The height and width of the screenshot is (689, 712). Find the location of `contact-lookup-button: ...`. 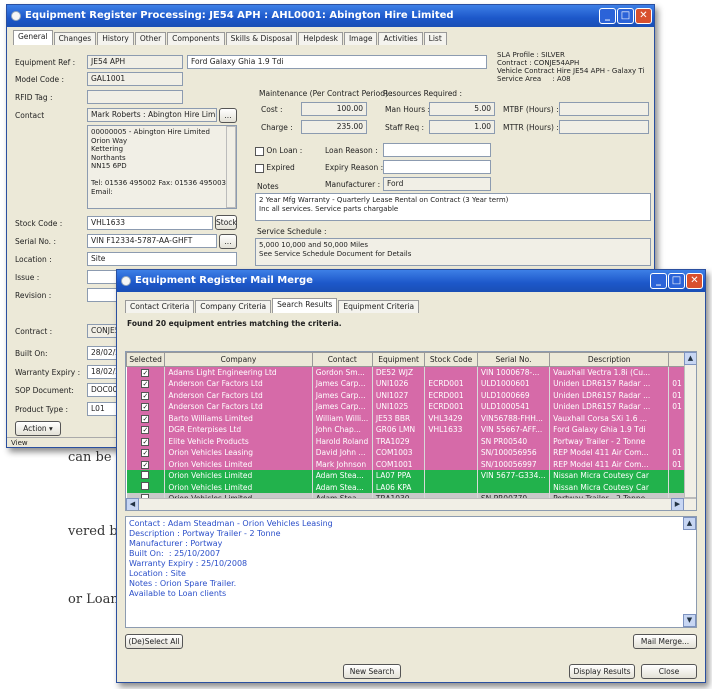

contact-lookup-button: ... is located at coordinates (228, 115).